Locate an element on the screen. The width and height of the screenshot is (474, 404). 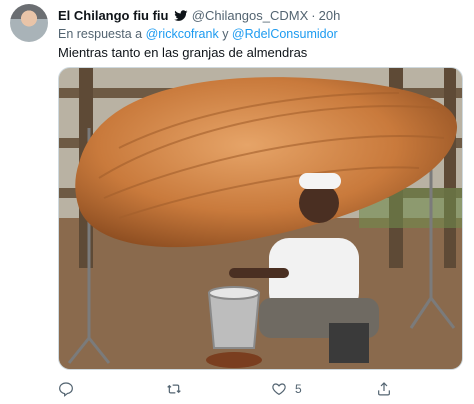
author-handle: @Chilangos_CDMX is located at coordinates (250, 15).